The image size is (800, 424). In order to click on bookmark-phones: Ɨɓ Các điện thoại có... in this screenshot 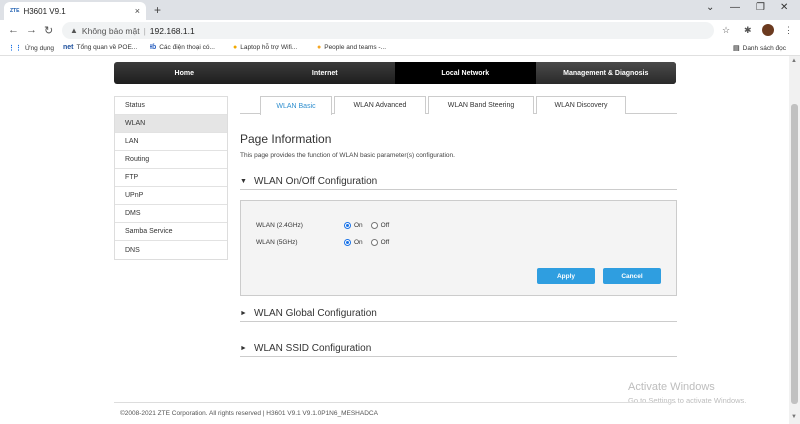, I will do `click(182, 47)`.